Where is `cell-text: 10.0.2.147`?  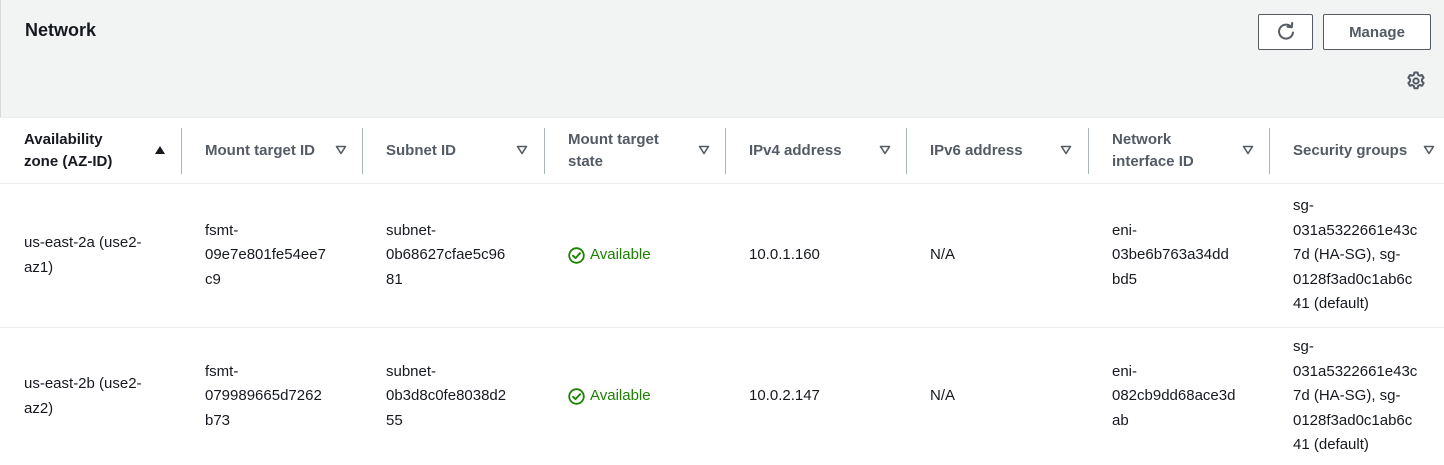 cell-text: 10.0.2.147 is located at coordinates (784, 396).